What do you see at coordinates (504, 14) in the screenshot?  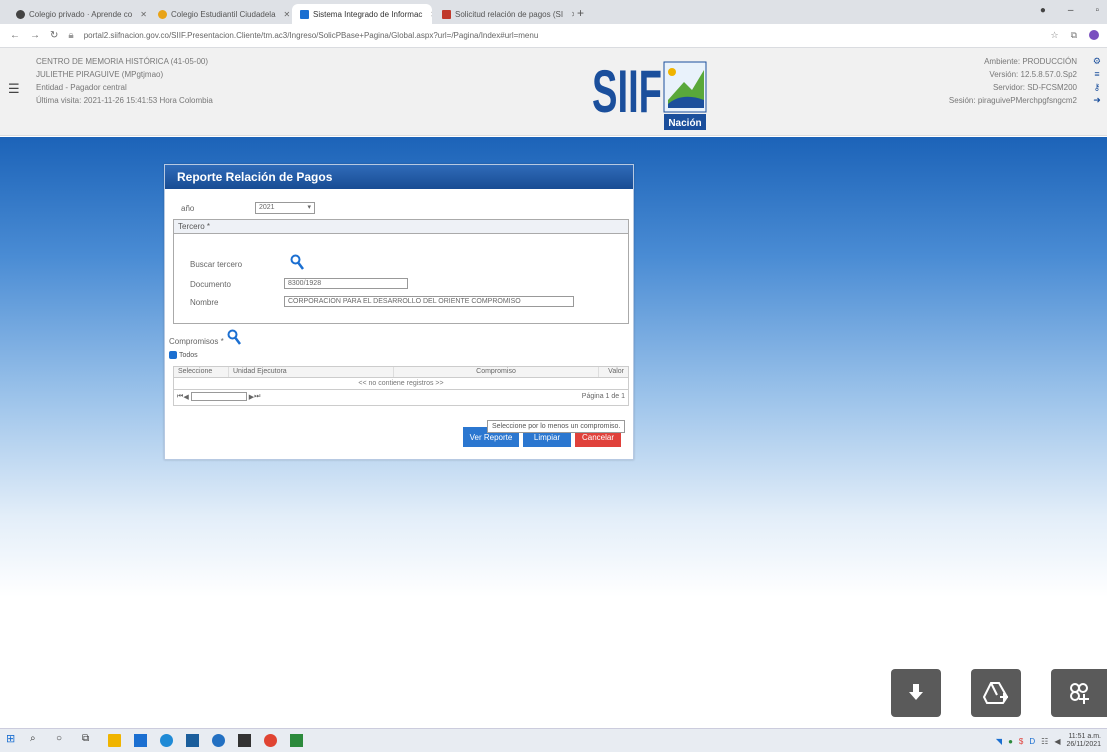 I see `browser-tab: Solicitud relación de pagos (SI ✕` at bounding box center [504, 14].